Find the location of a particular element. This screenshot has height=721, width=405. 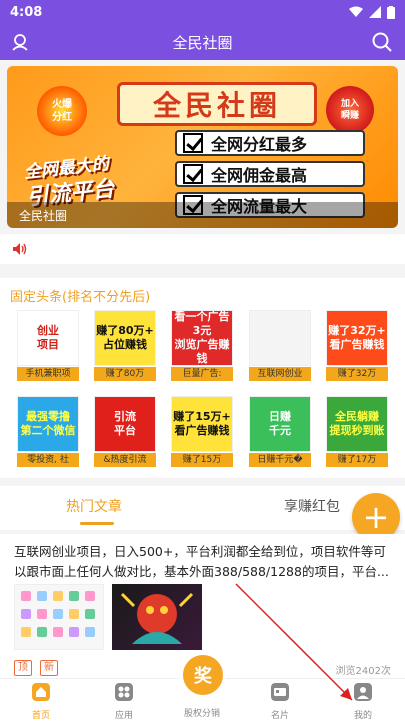

headline-tile: 赚了80万+ 占位赚钱 赚了80万 is located at coordinates (125, 345).